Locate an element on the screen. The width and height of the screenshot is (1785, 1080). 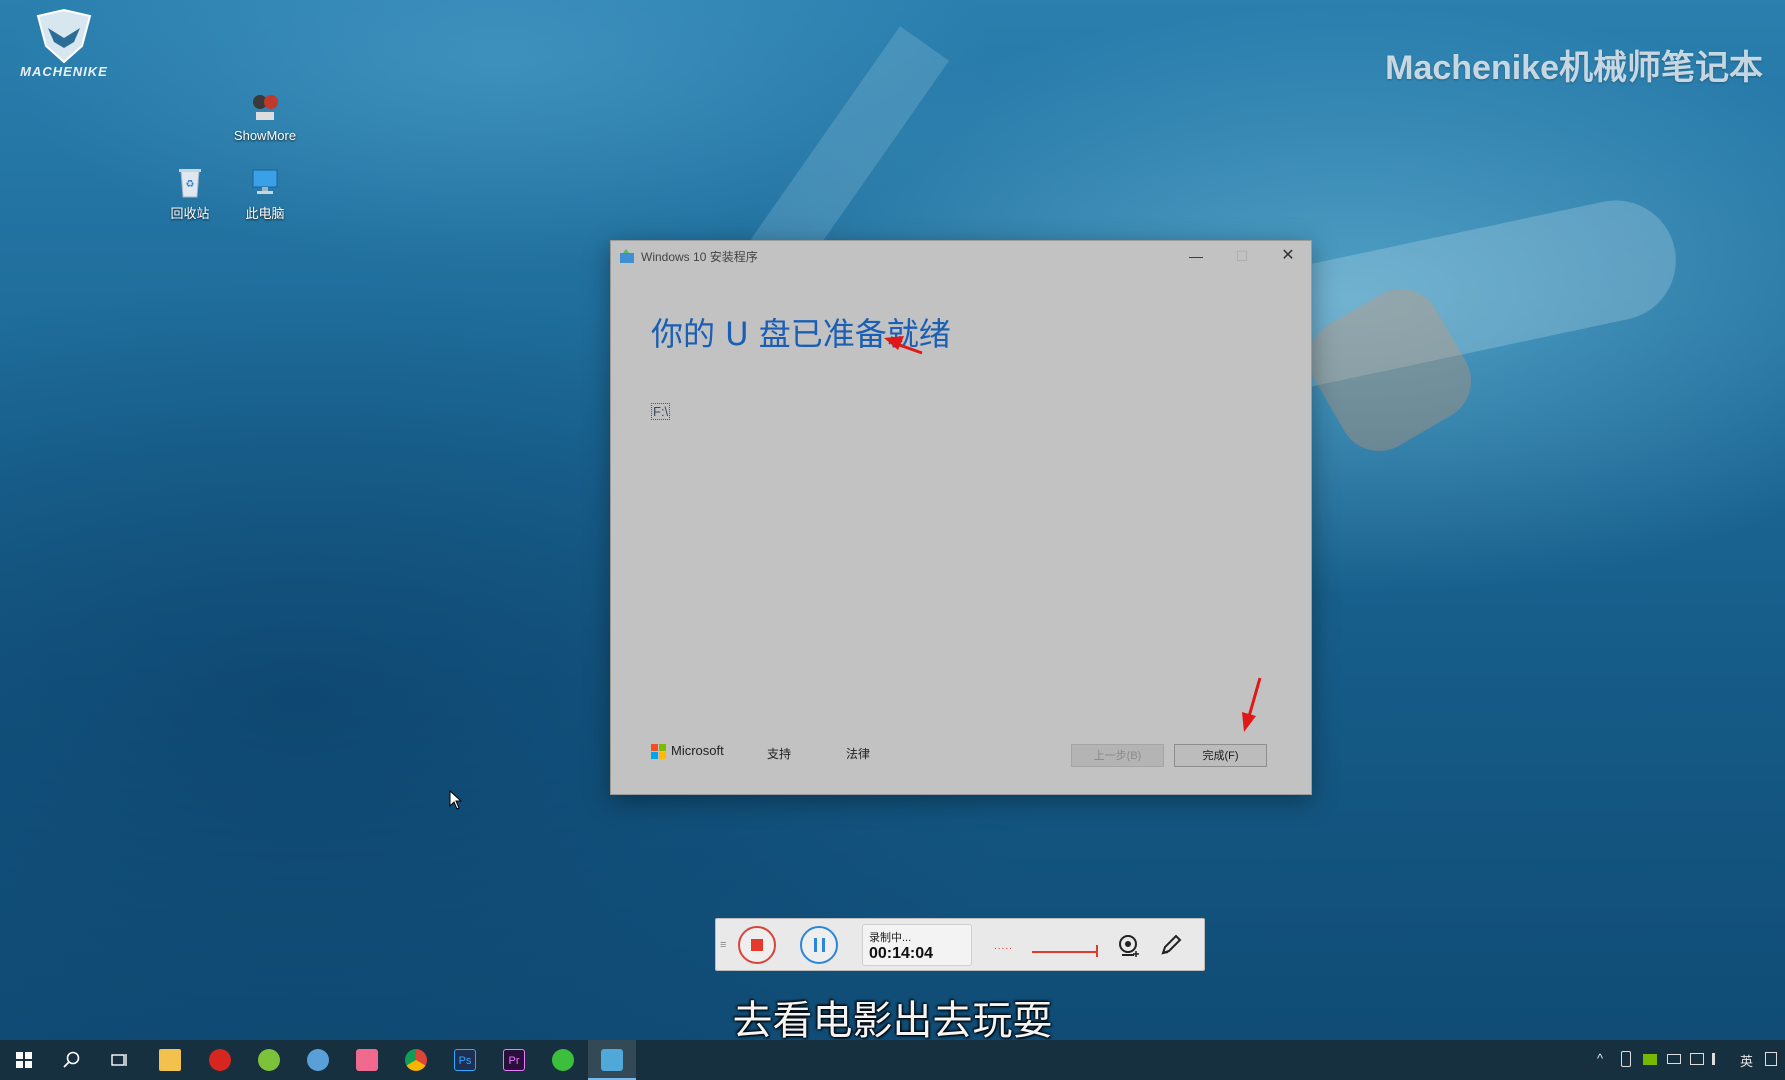
annotation-arrow-finish is located at coordinates (1252, 704).